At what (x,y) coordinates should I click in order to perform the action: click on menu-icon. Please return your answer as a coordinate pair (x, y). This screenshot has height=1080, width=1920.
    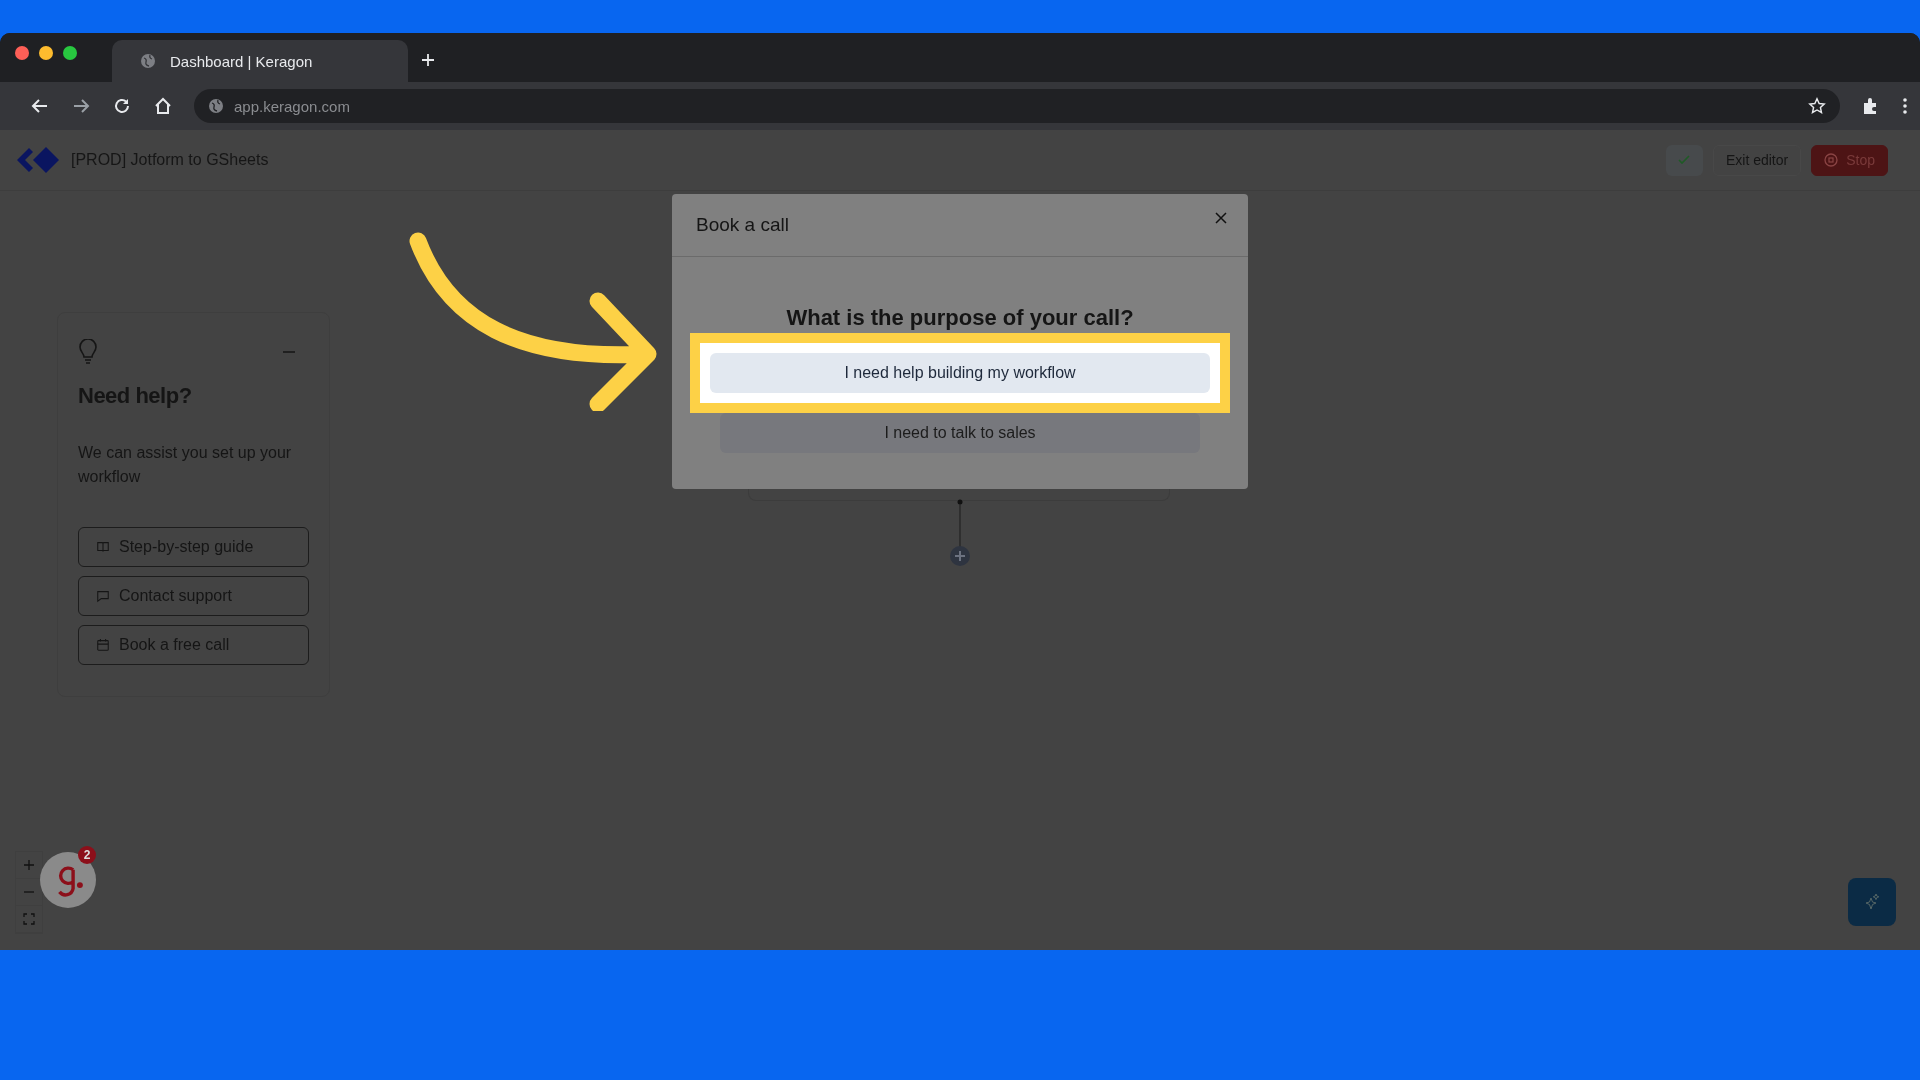
    Looking at the image, I should click on (1905, 106).